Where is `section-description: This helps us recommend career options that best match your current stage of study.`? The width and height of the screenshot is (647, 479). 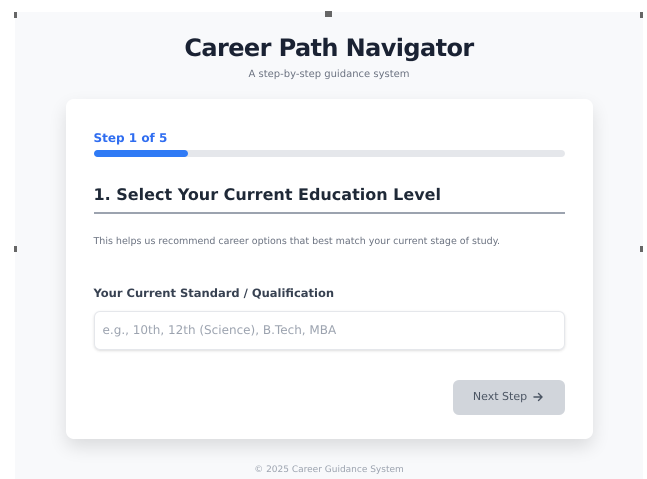 section-description: This helps us recommend career options that best match your current stage of study. is located at coordinates (297, 242).